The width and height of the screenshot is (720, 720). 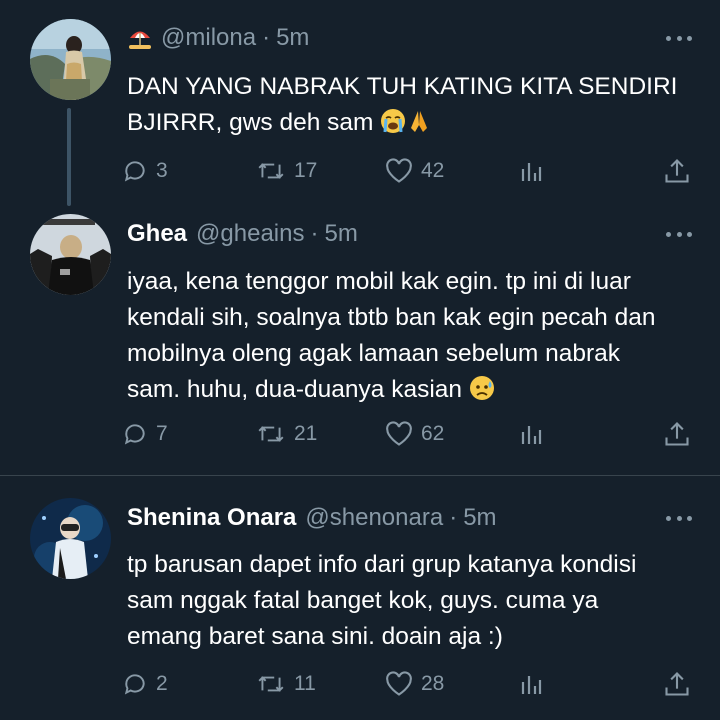 I want to click on avatar-milona, so click(x=70, y=59).